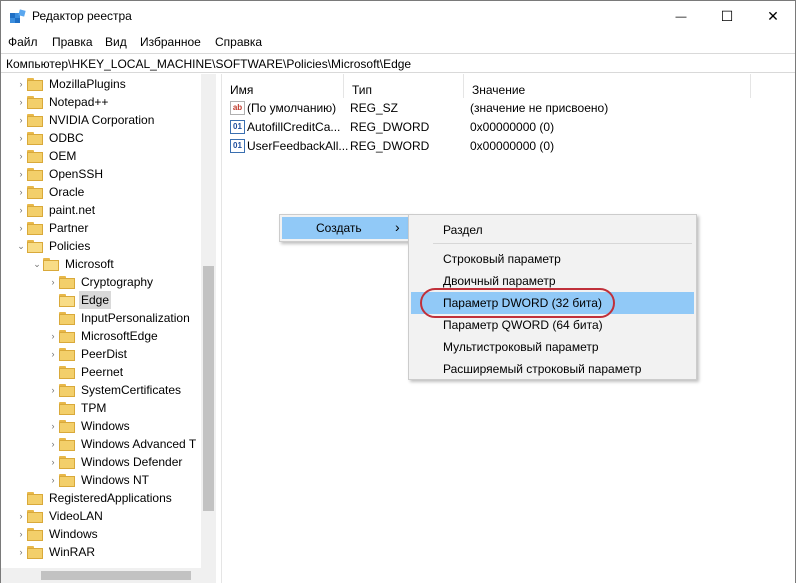  Describe the element at coordinates (102, 372) in the screenshot. I see `tree-item-label: Peernet` at that location.